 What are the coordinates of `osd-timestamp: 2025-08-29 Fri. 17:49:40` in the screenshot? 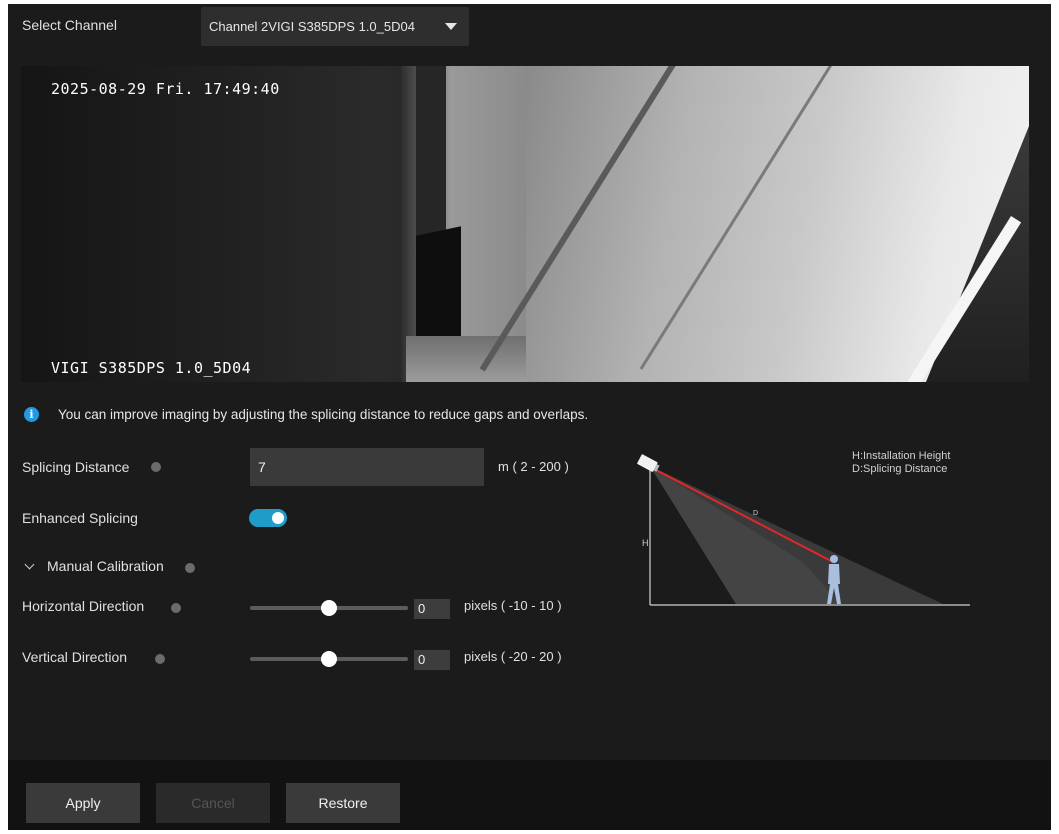 It's located at (165, 89).